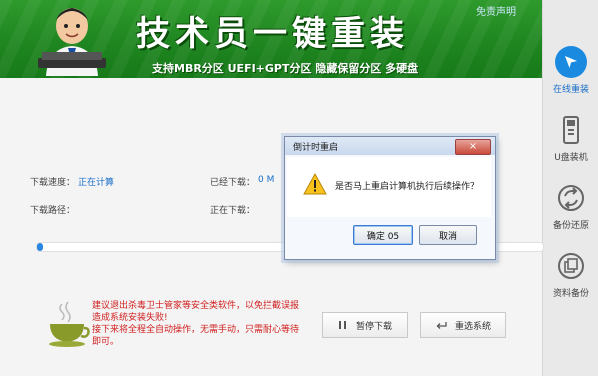 The width and height of the screenshot is (598, 376). I want to click on sidebar-item-label: 资料备份, so click(570, 294).